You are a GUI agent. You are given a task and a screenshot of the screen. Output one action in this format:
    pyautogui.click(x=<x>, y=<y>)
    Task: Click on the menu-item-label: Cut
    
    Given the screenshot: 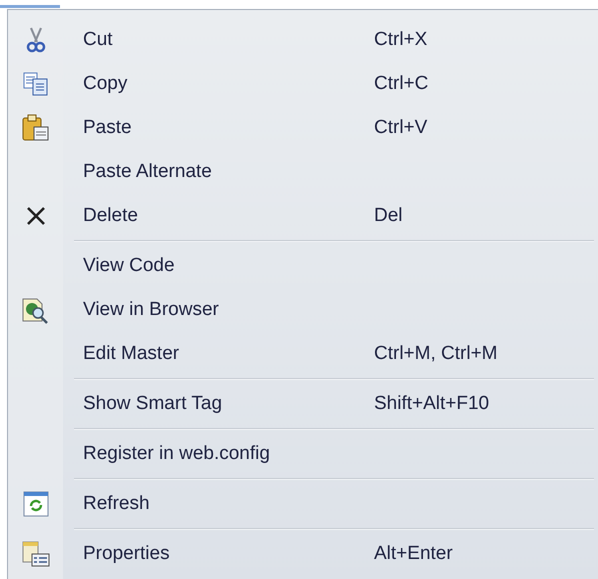 What is the action you would take?
    pyautogui.click(x=228, y=40)
    